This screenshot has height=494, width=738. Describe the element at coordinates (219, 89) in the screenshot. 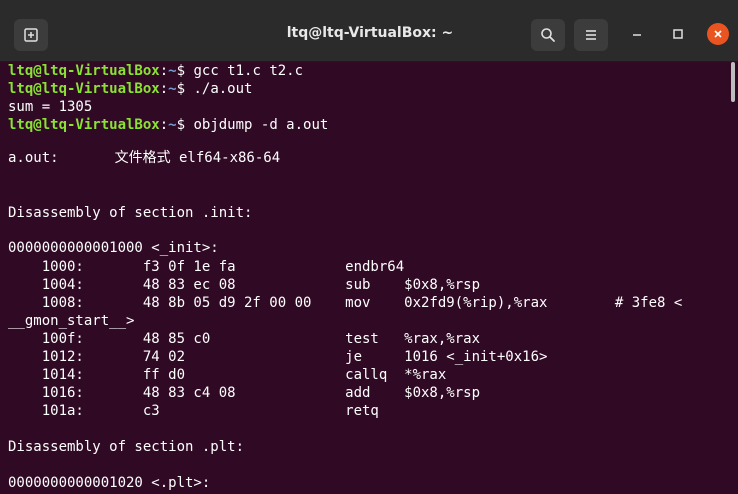

I see `command-text: ./a.out` at that location.